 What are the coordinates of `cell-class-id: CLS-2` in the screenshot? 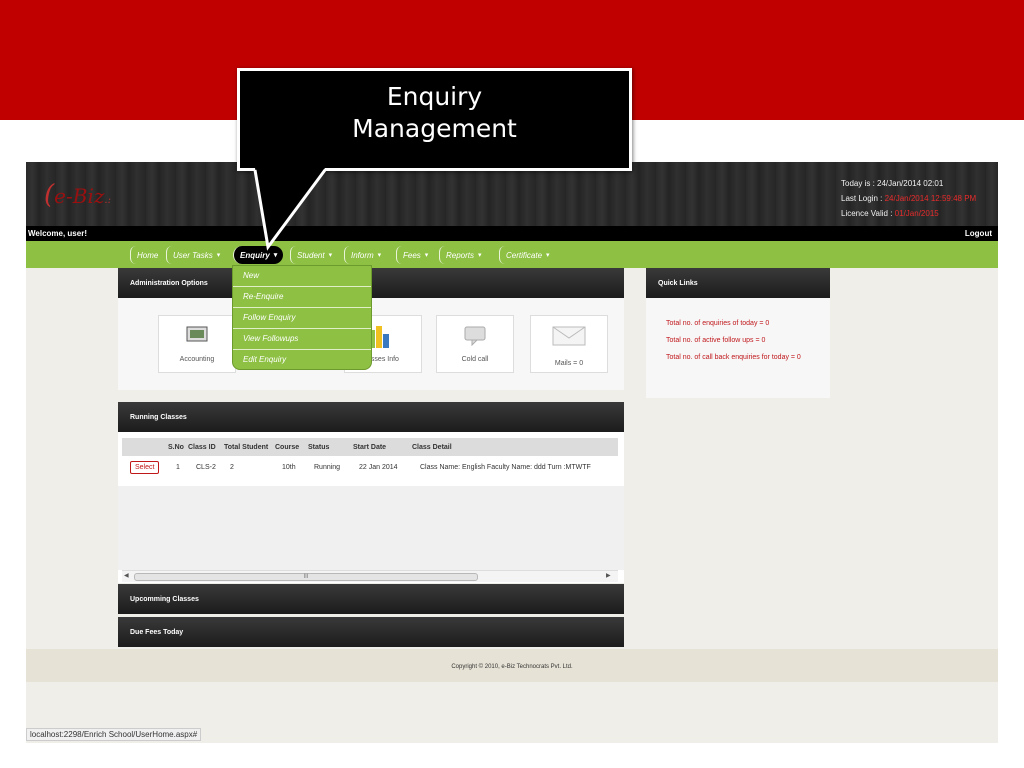 It's located at (206, 467).